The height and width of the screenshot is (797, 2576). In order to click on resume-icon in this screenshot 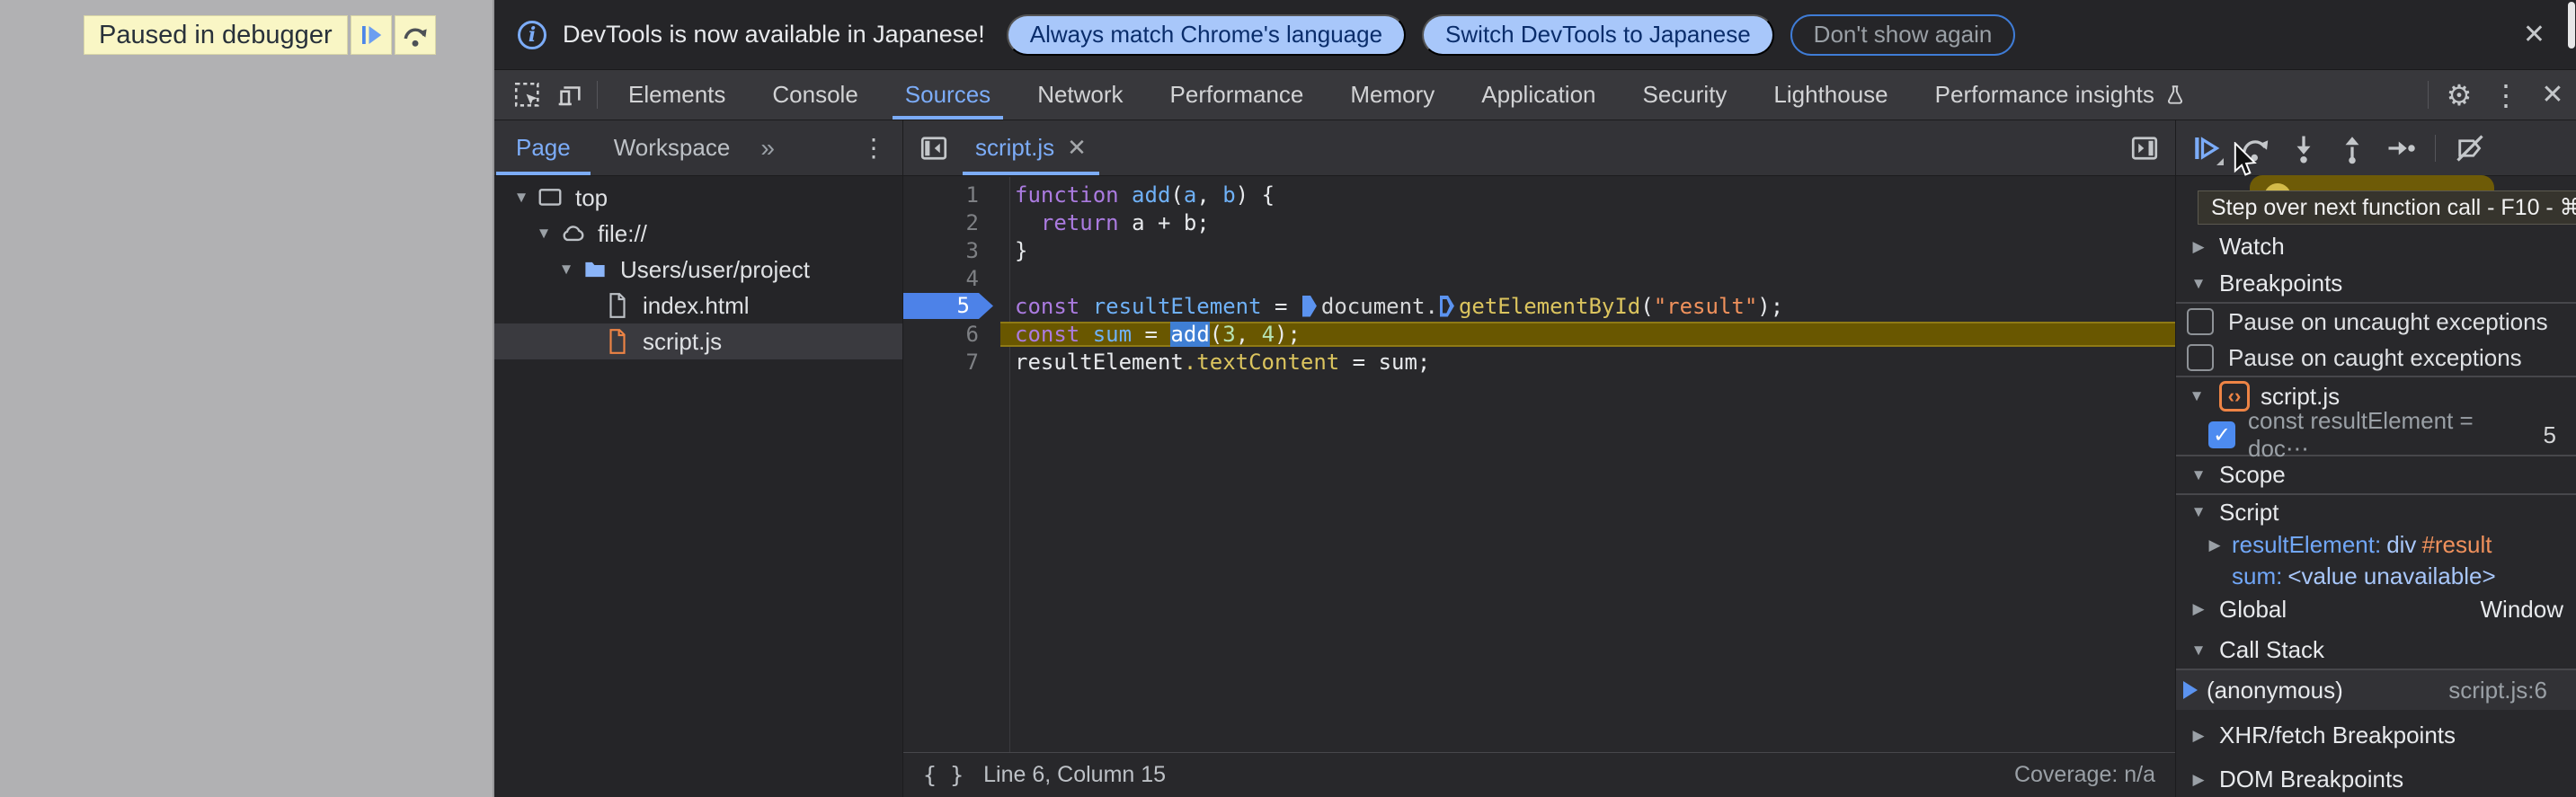, I will do `click(371, 35)`.